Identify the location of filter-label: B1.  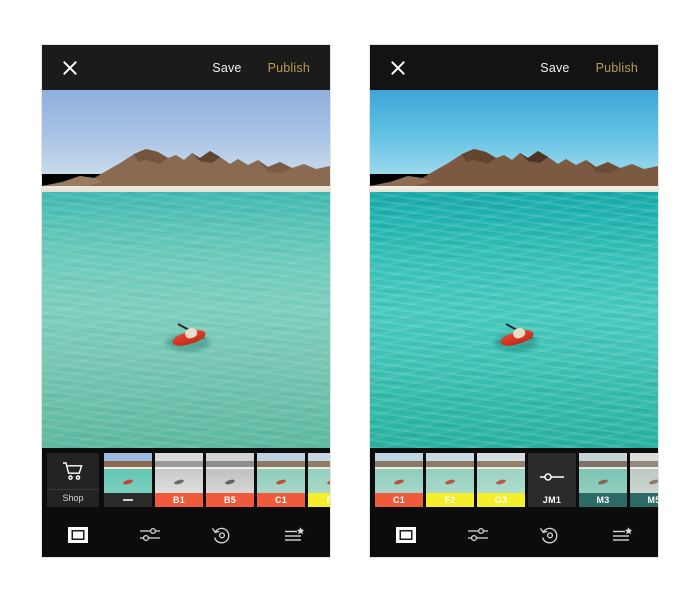
(179, 500).